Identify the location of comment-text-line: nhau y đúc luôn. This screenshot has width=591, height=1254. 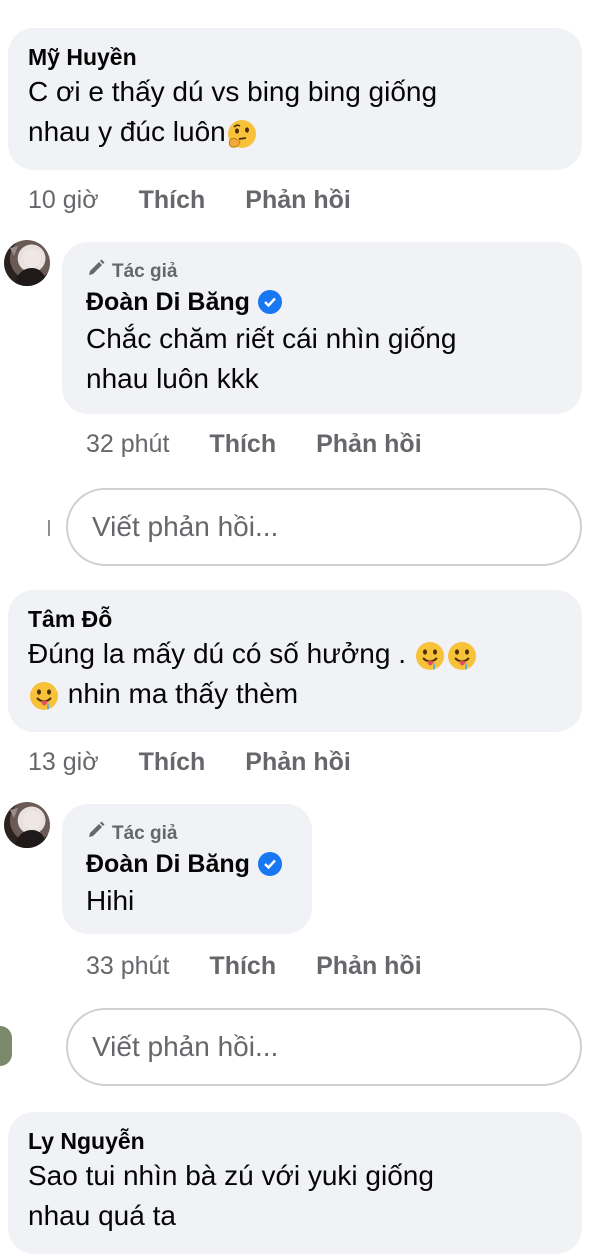
(127, 131).